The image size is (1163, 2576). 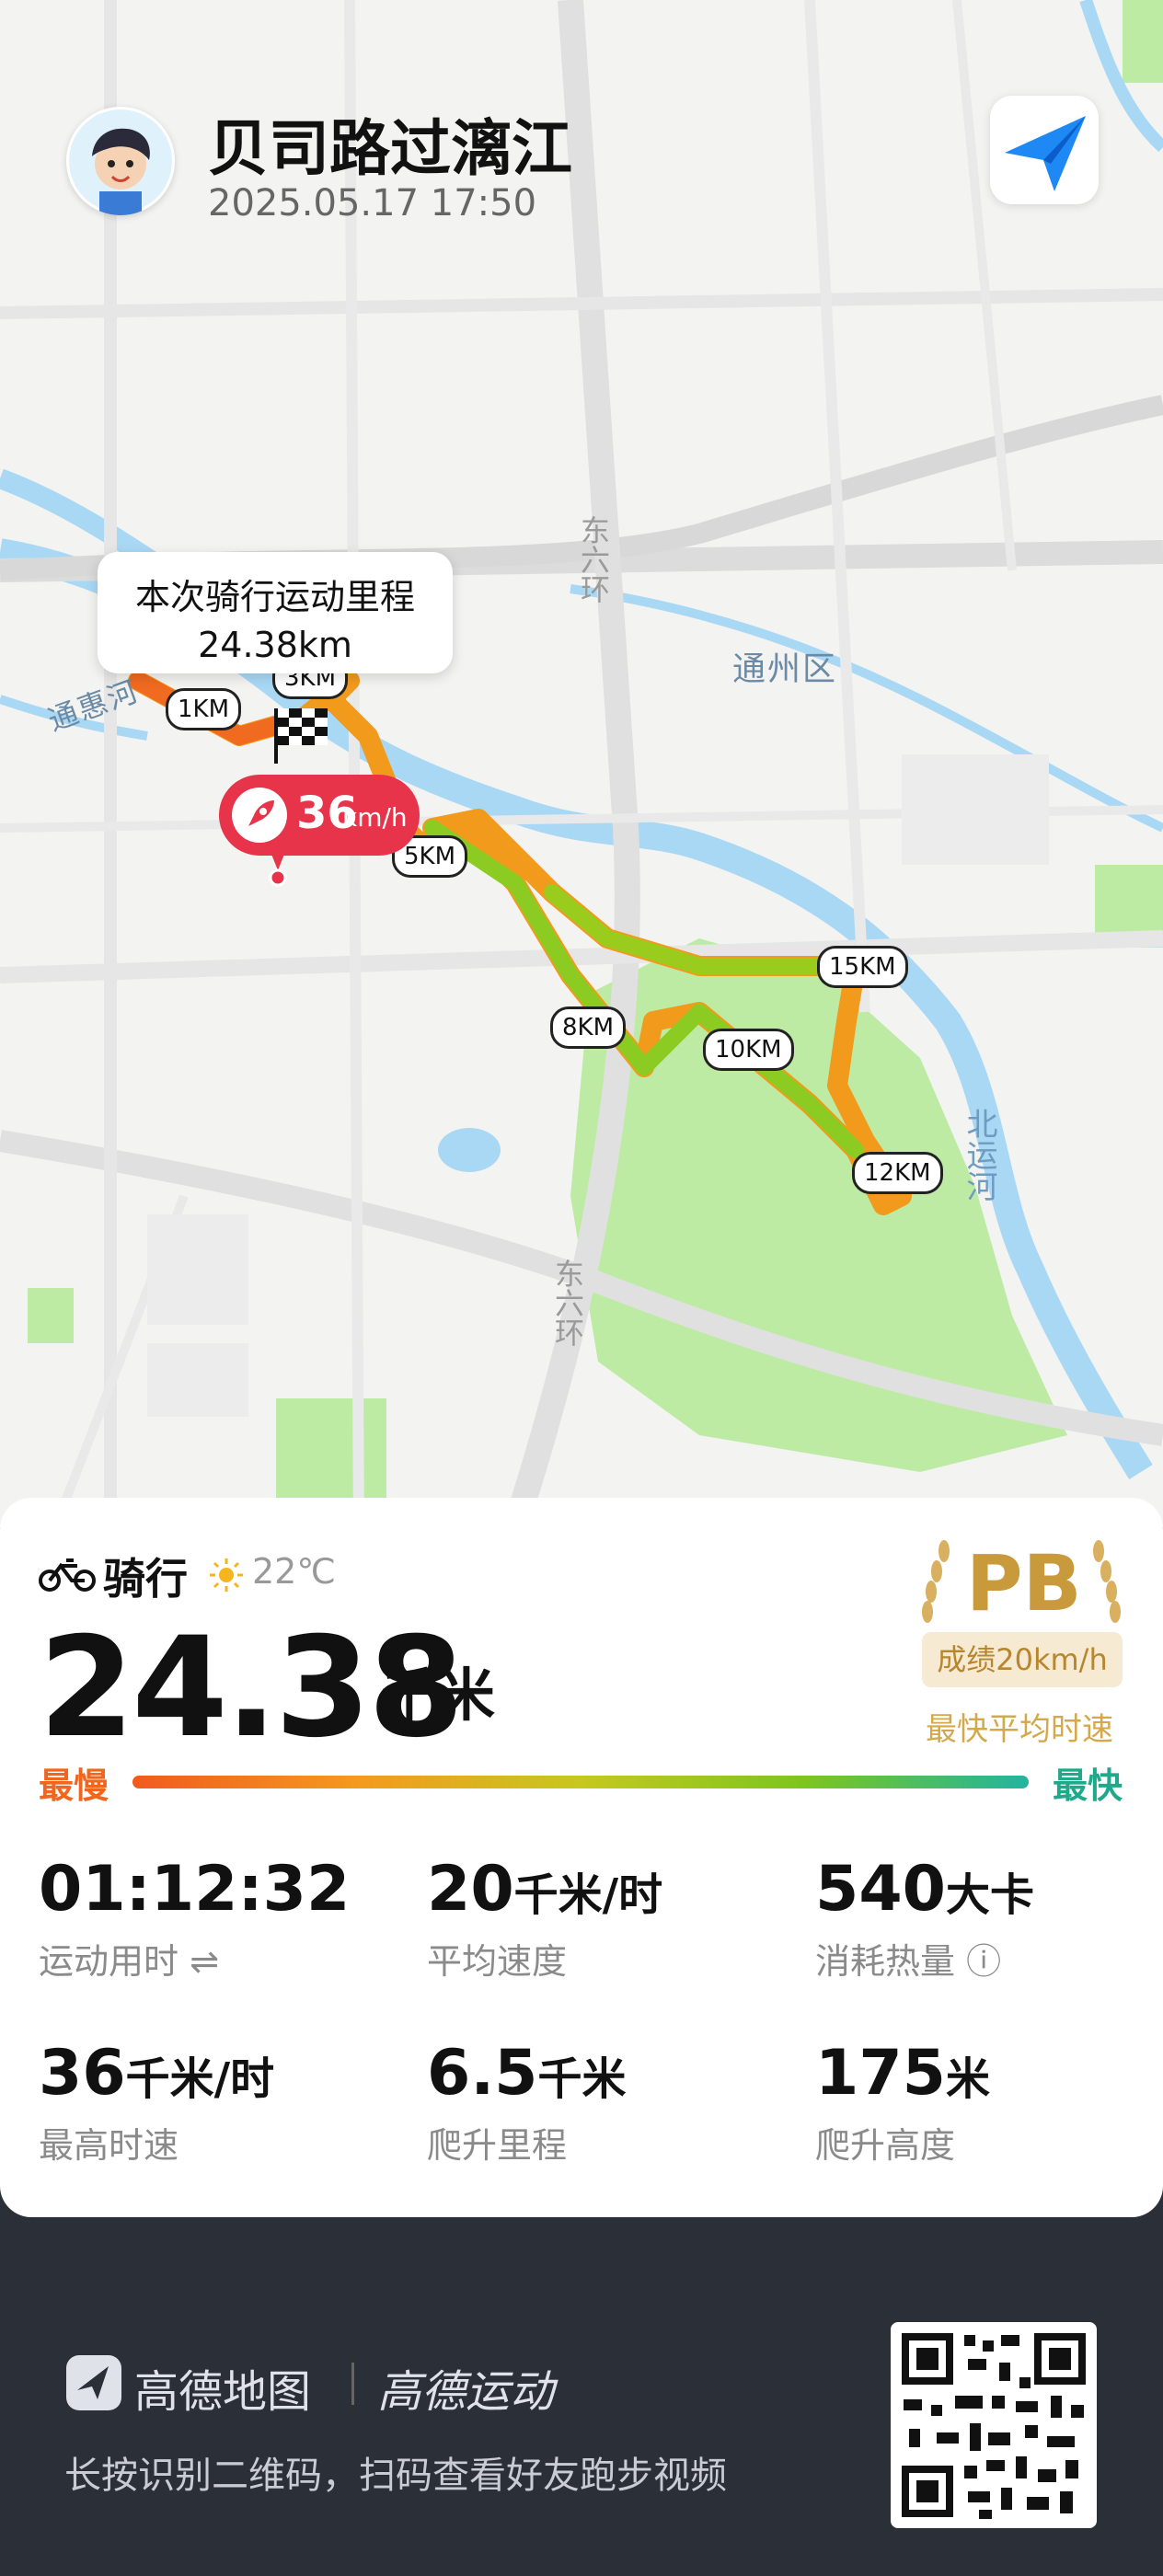 What do you see at coordinates (439, 1695) in the screenshot?
I see `total-distance-unit: 千米` at bounding box center [439, 1695].